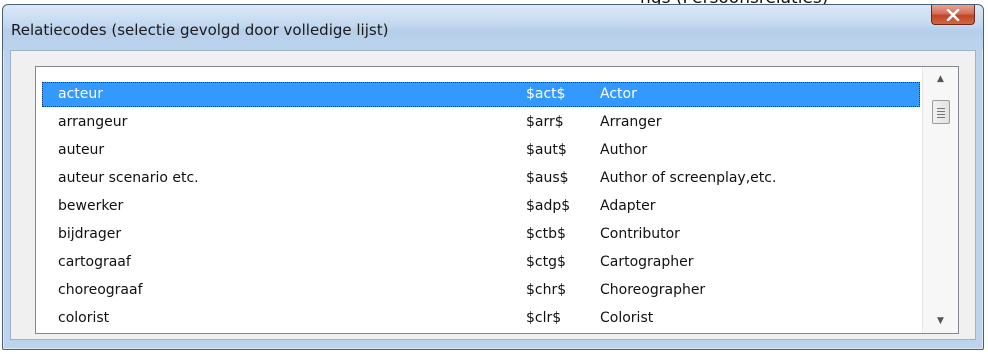 The width and height of the screenshot is (988, 354). What do you see at coordinates (481, 262) in the screenshot?
I see `list-item: cartograaf $ctg$ Cartographer` at bounding box center [481, 262].